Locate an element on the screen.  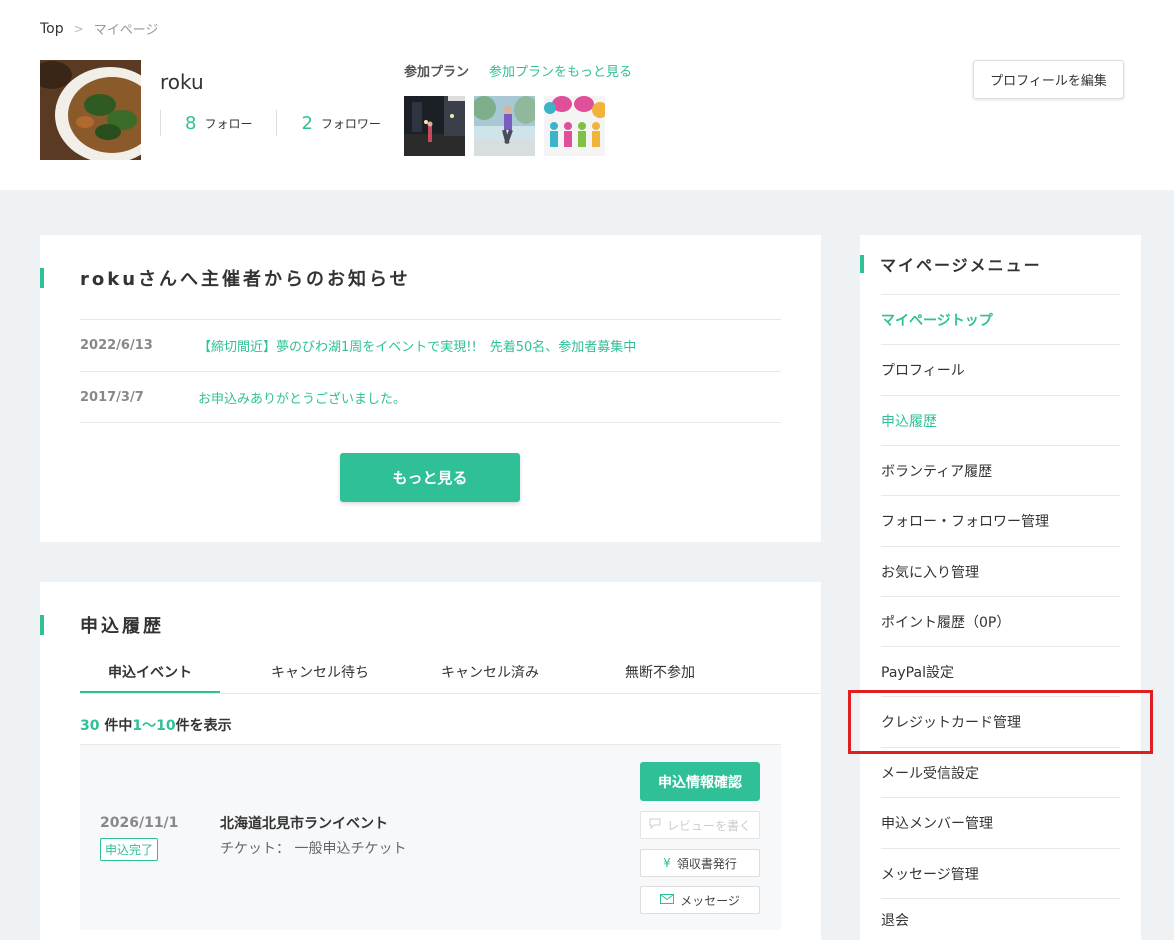
entry-date: 2026/11/1 is located at coordinates (139, 823).